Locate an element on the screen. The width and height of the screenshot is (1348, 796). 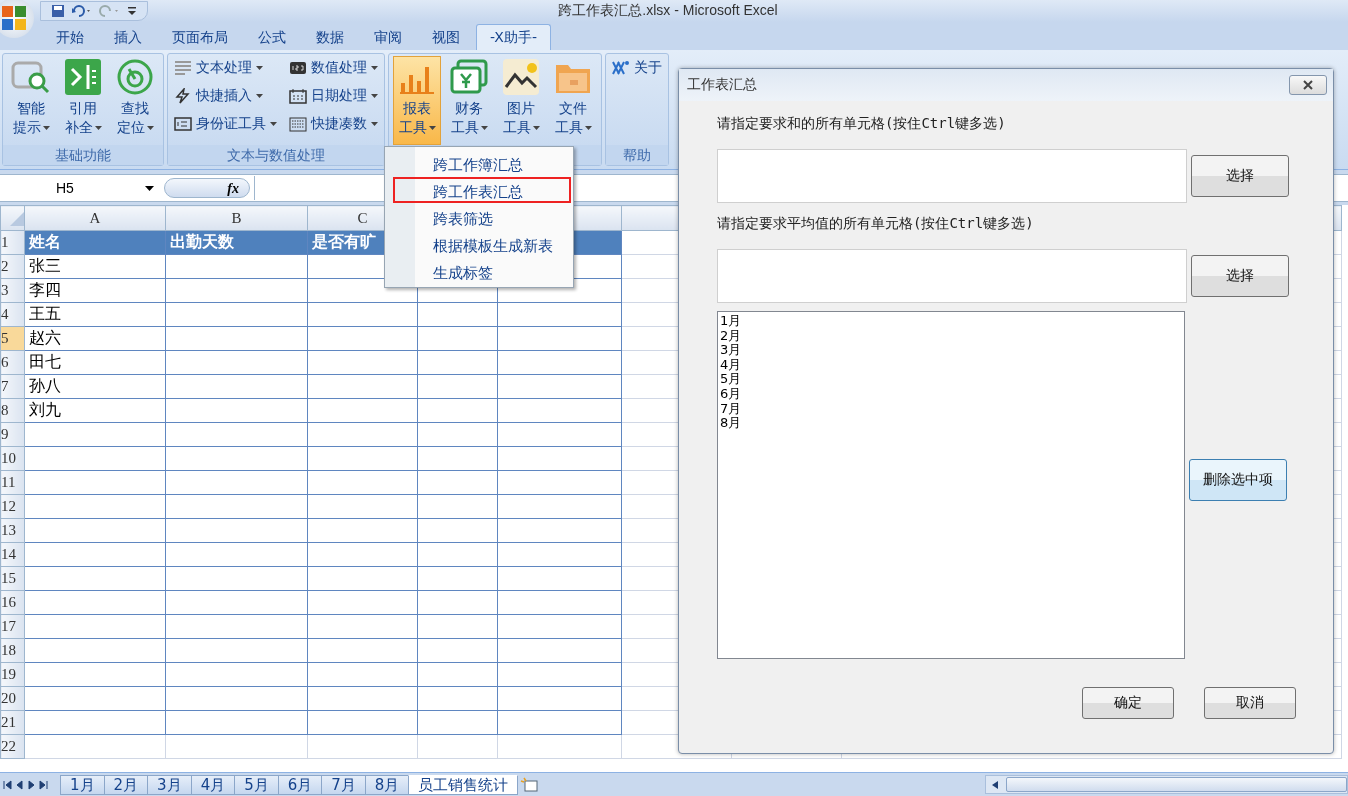
scroll-left-icon is located at coordinates (995, 784).